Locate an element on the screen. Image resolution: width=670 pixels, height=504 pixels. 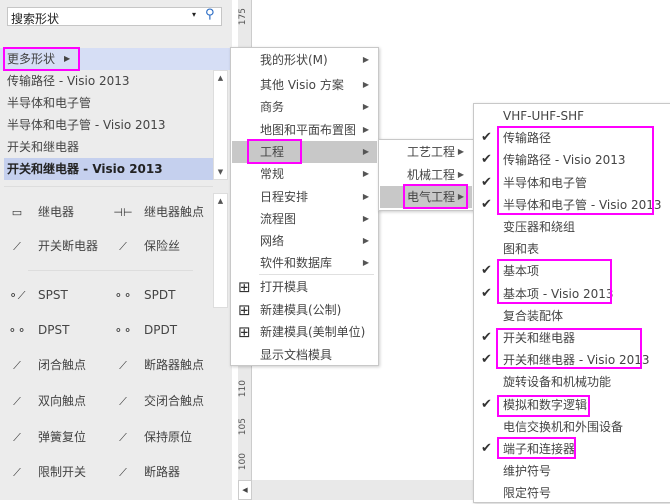
stencil-item: 半导体和电子管 - Visio 2013 is located at coordinates (108, 125).